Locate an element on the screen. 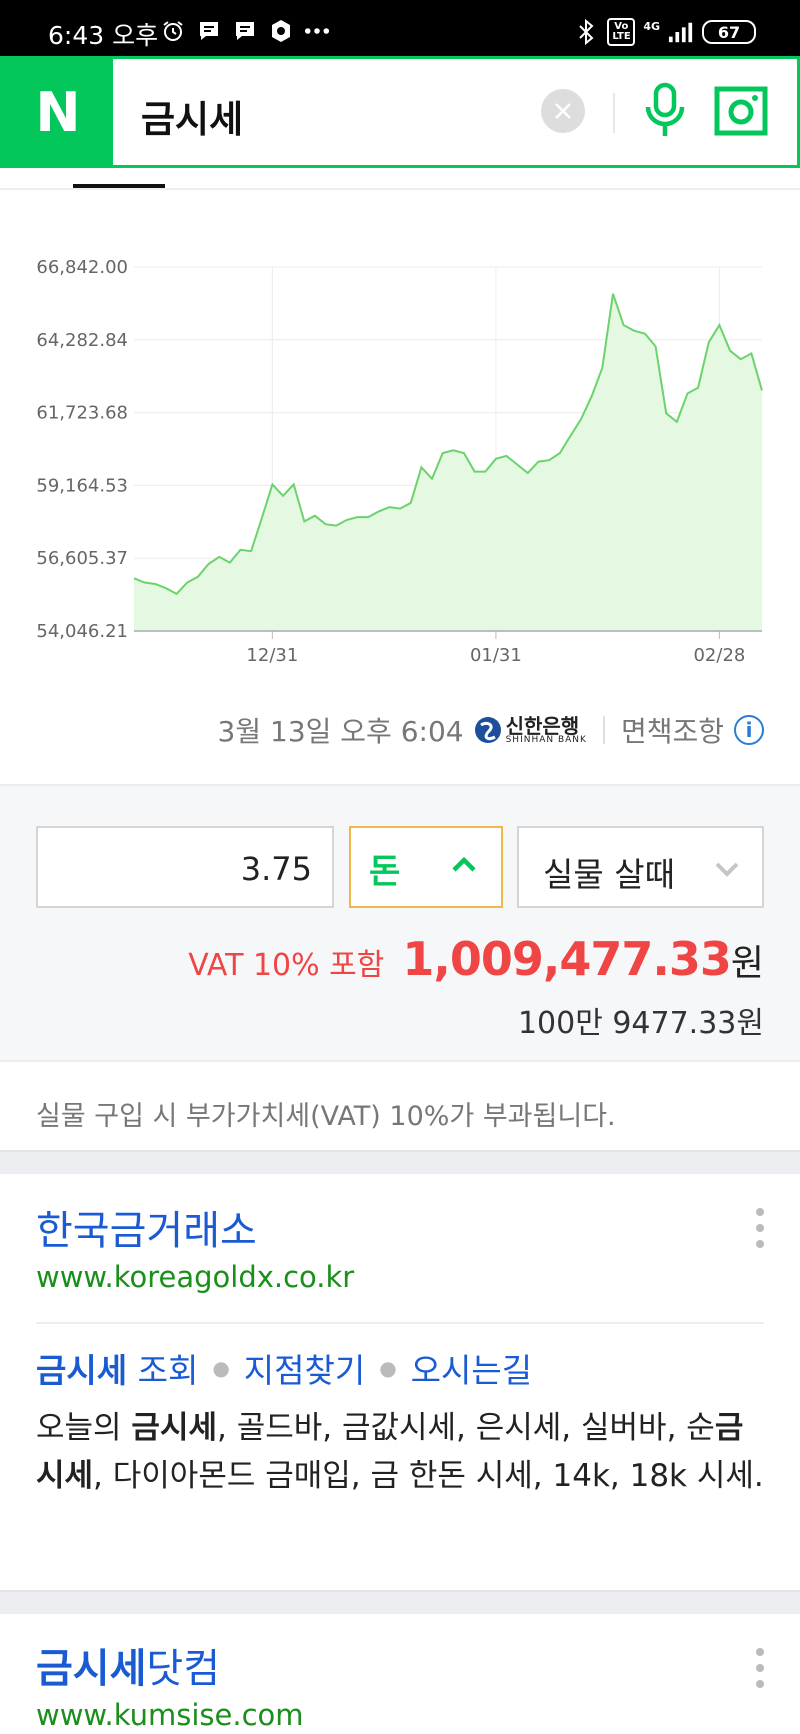 This screenshot has width=800, height=1734. result-divider is located at coordinates (400, 1323).